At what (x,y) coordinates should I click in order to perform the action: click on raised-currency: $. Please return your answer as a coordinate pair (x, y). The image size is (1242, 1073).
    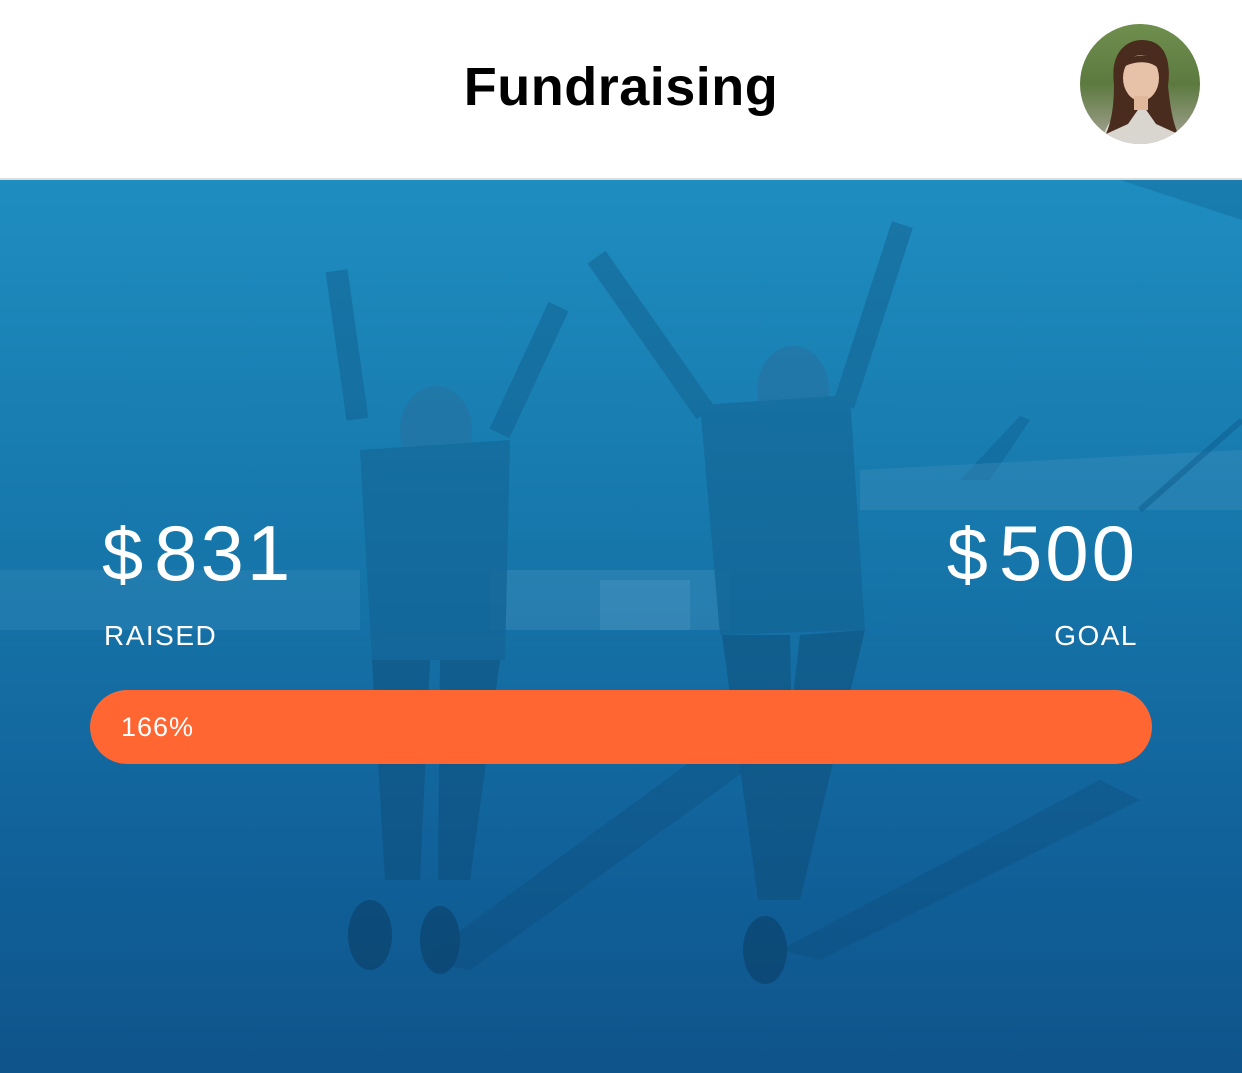
    Looking at the image, I should click on (124, 554).